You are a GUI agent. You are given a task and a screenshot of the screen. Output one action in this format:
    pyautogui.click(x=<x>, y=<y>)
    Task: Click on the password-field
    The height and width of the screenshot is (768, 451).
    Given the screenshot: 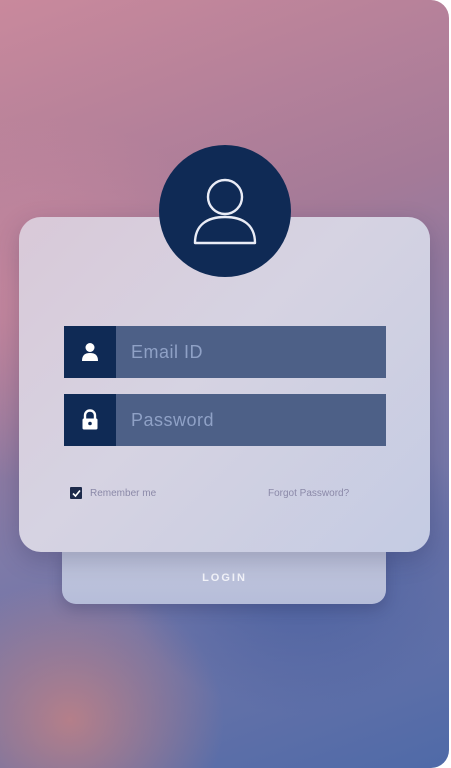 What is the action you would take?
    pyautogui.click(x=225, y=420)
    